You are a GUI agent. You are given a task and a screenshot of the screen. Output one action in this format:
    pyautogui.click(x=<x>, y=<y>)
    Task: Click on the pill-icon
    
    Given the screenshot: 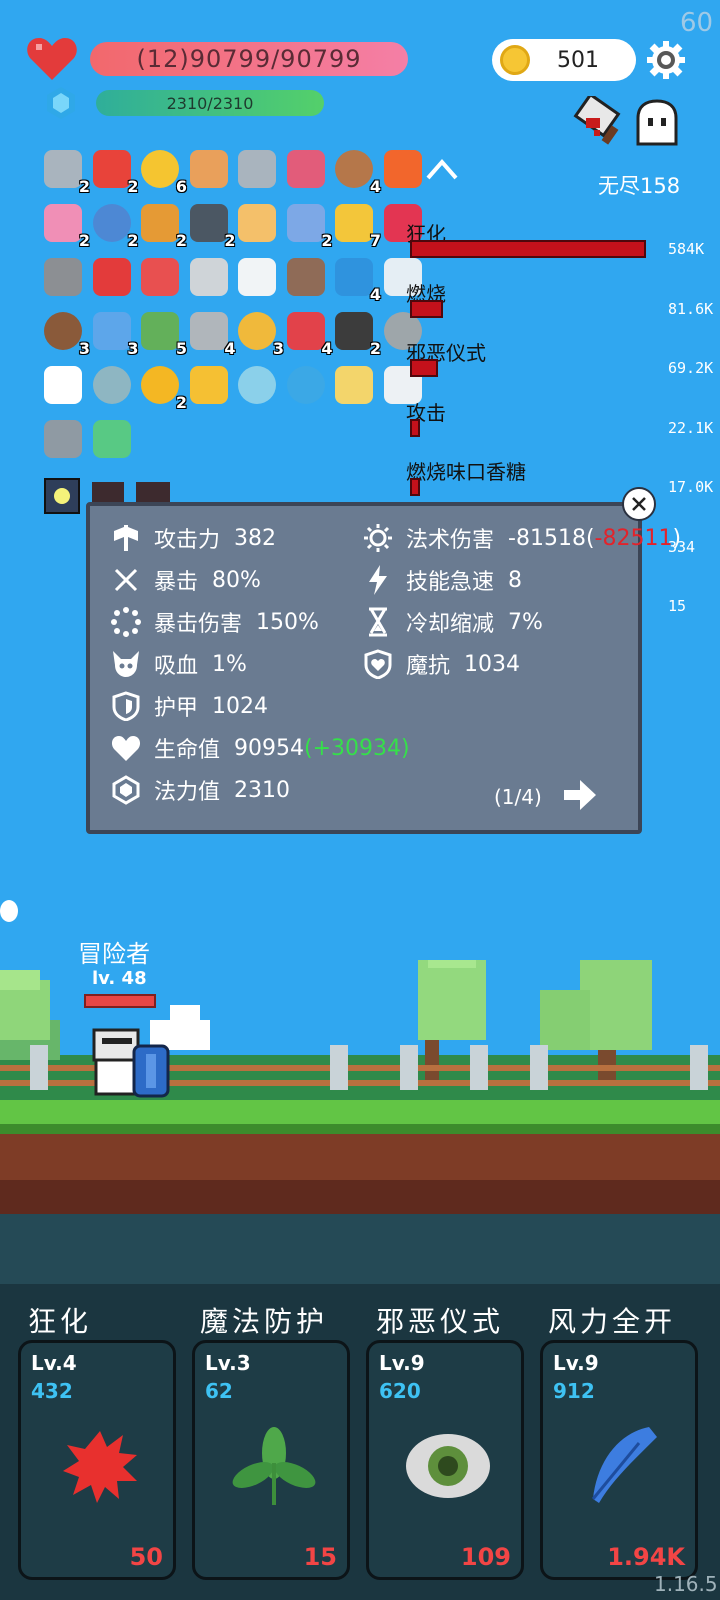 What is the action you would take?
    pyautogui.click(x=305, y=223)
    